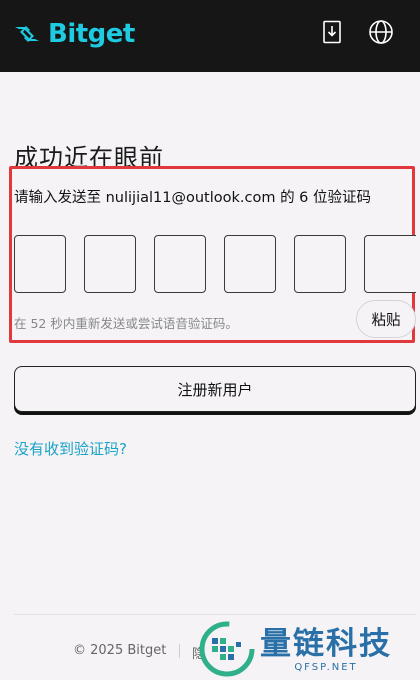  I want to click on bitget-logo-mark-icon, so click(27, 34).